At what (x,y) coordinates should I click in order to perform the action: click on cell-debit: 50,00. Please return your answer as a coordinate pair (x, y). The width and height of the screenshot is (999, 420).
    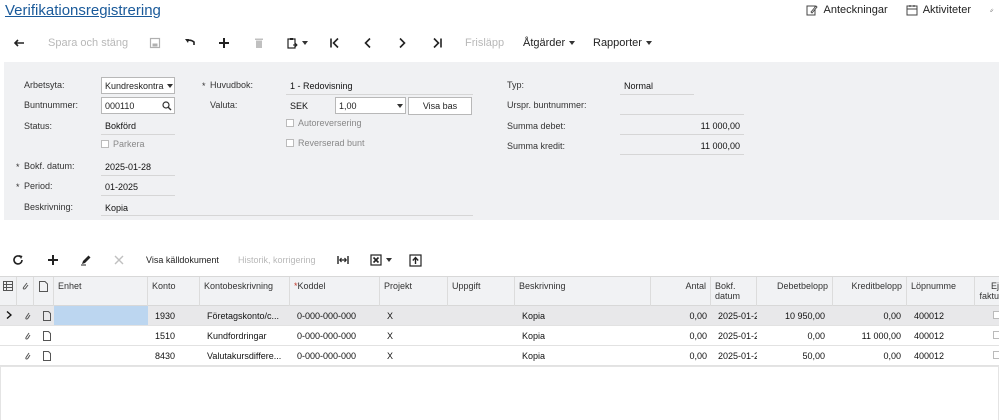
    Looking at the image, I should click on (793, 355).